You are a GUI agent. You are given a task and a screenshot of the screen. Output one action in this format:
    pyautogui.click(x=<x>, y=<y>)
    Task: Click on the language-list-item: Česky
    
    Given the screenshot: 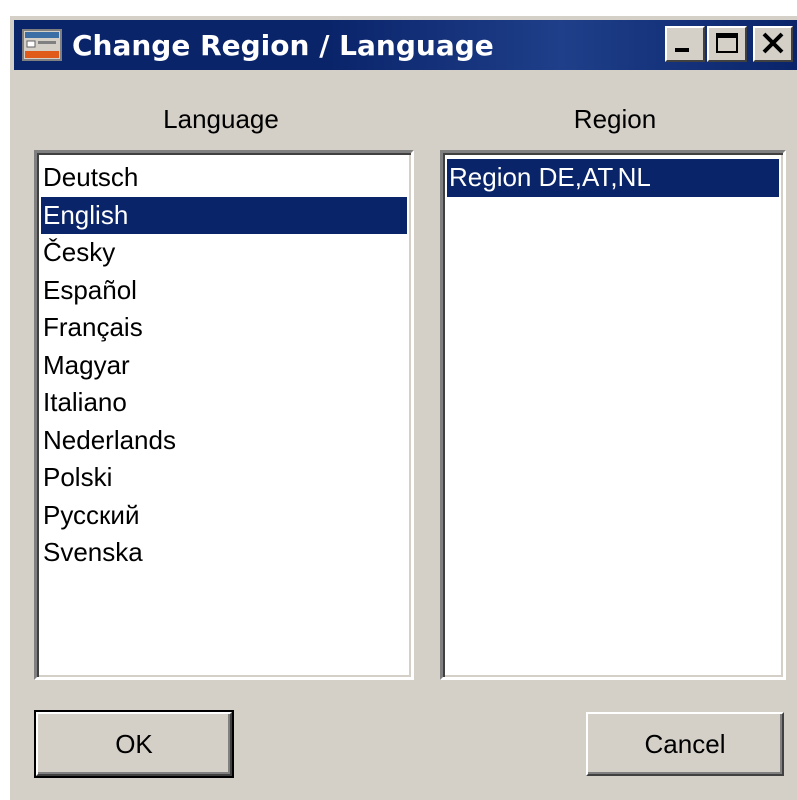 What is the action you would take?
    pyautogui.click(x=224, y=253)
    